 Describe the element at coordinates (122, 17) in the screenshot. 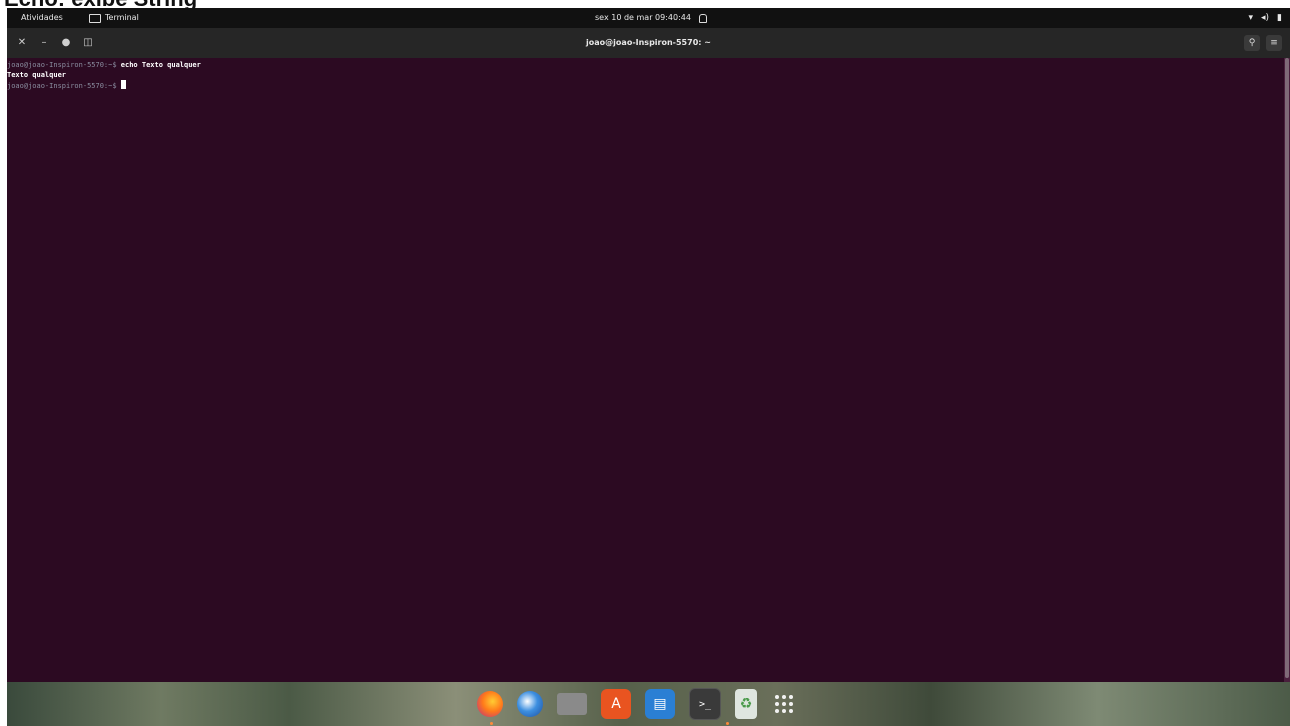

I see `app-menu-label: Terminal` at that location.